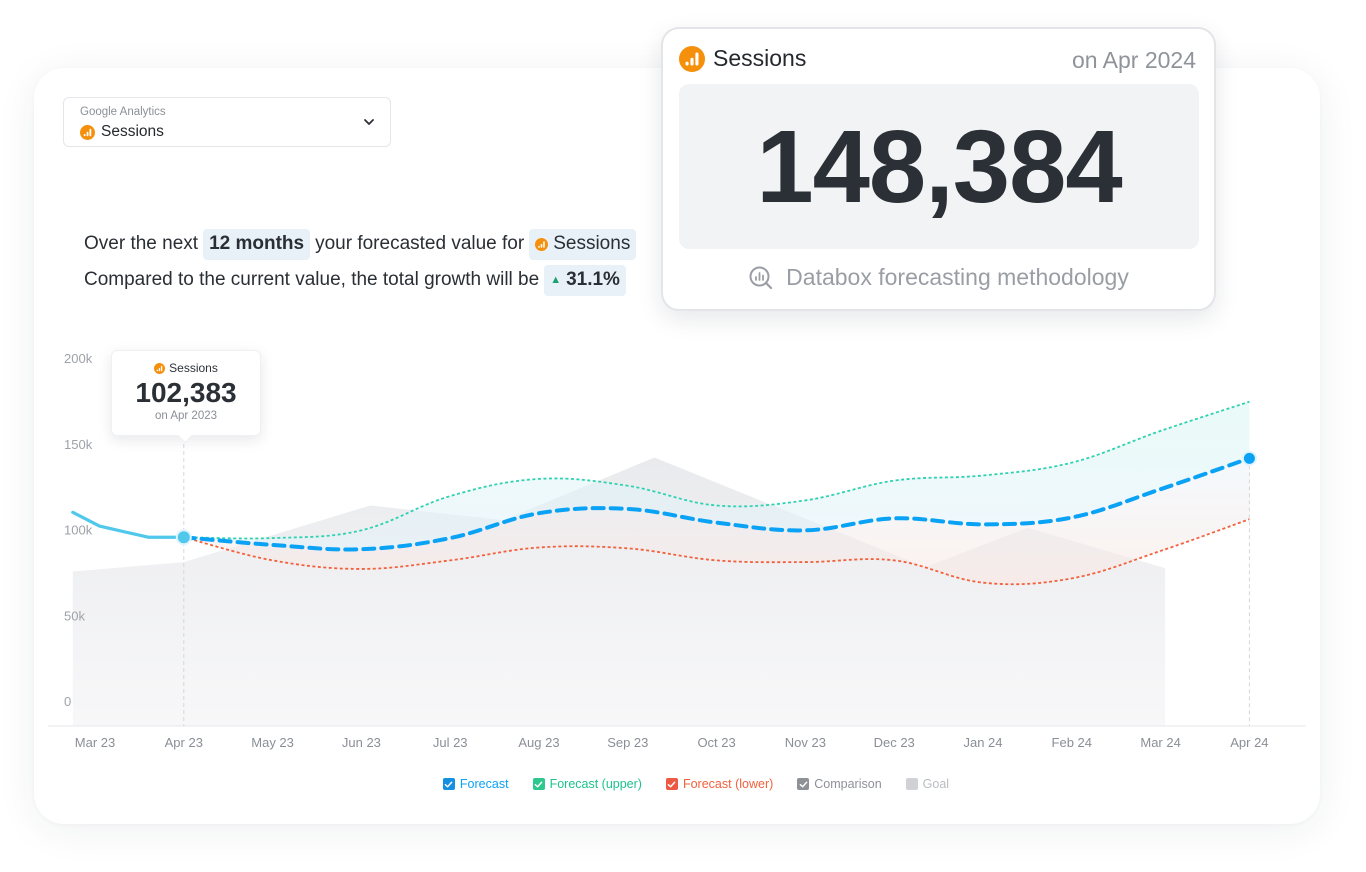 The image size is (1366, 872). I want to click on legend-label: Comparison, so click(848, 784).